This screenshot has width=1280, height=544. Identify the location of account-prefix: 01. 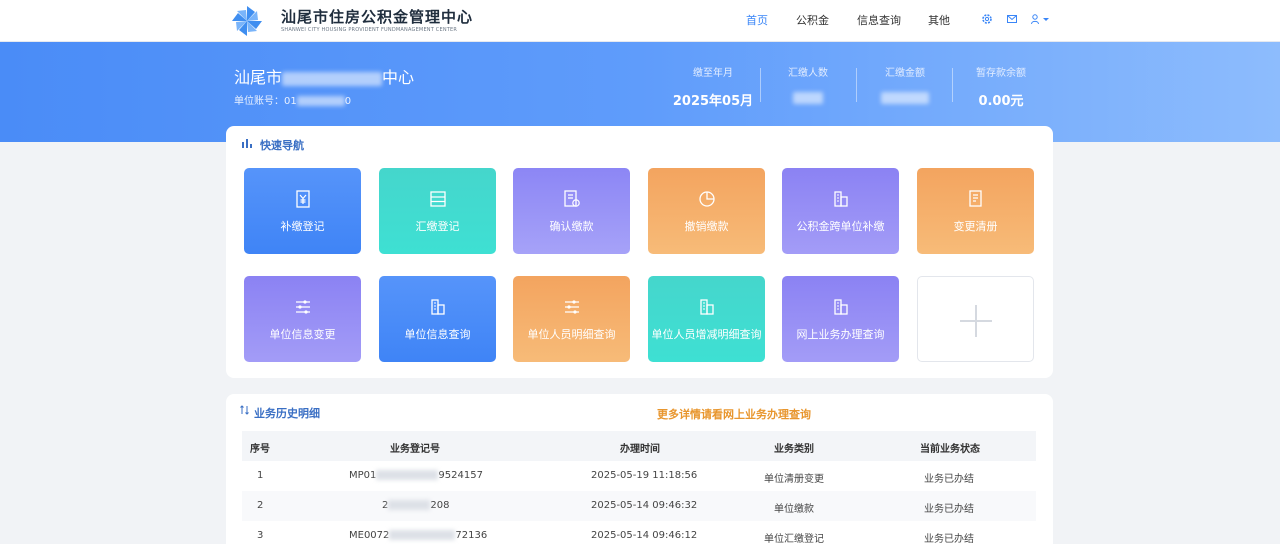
(290, 101).